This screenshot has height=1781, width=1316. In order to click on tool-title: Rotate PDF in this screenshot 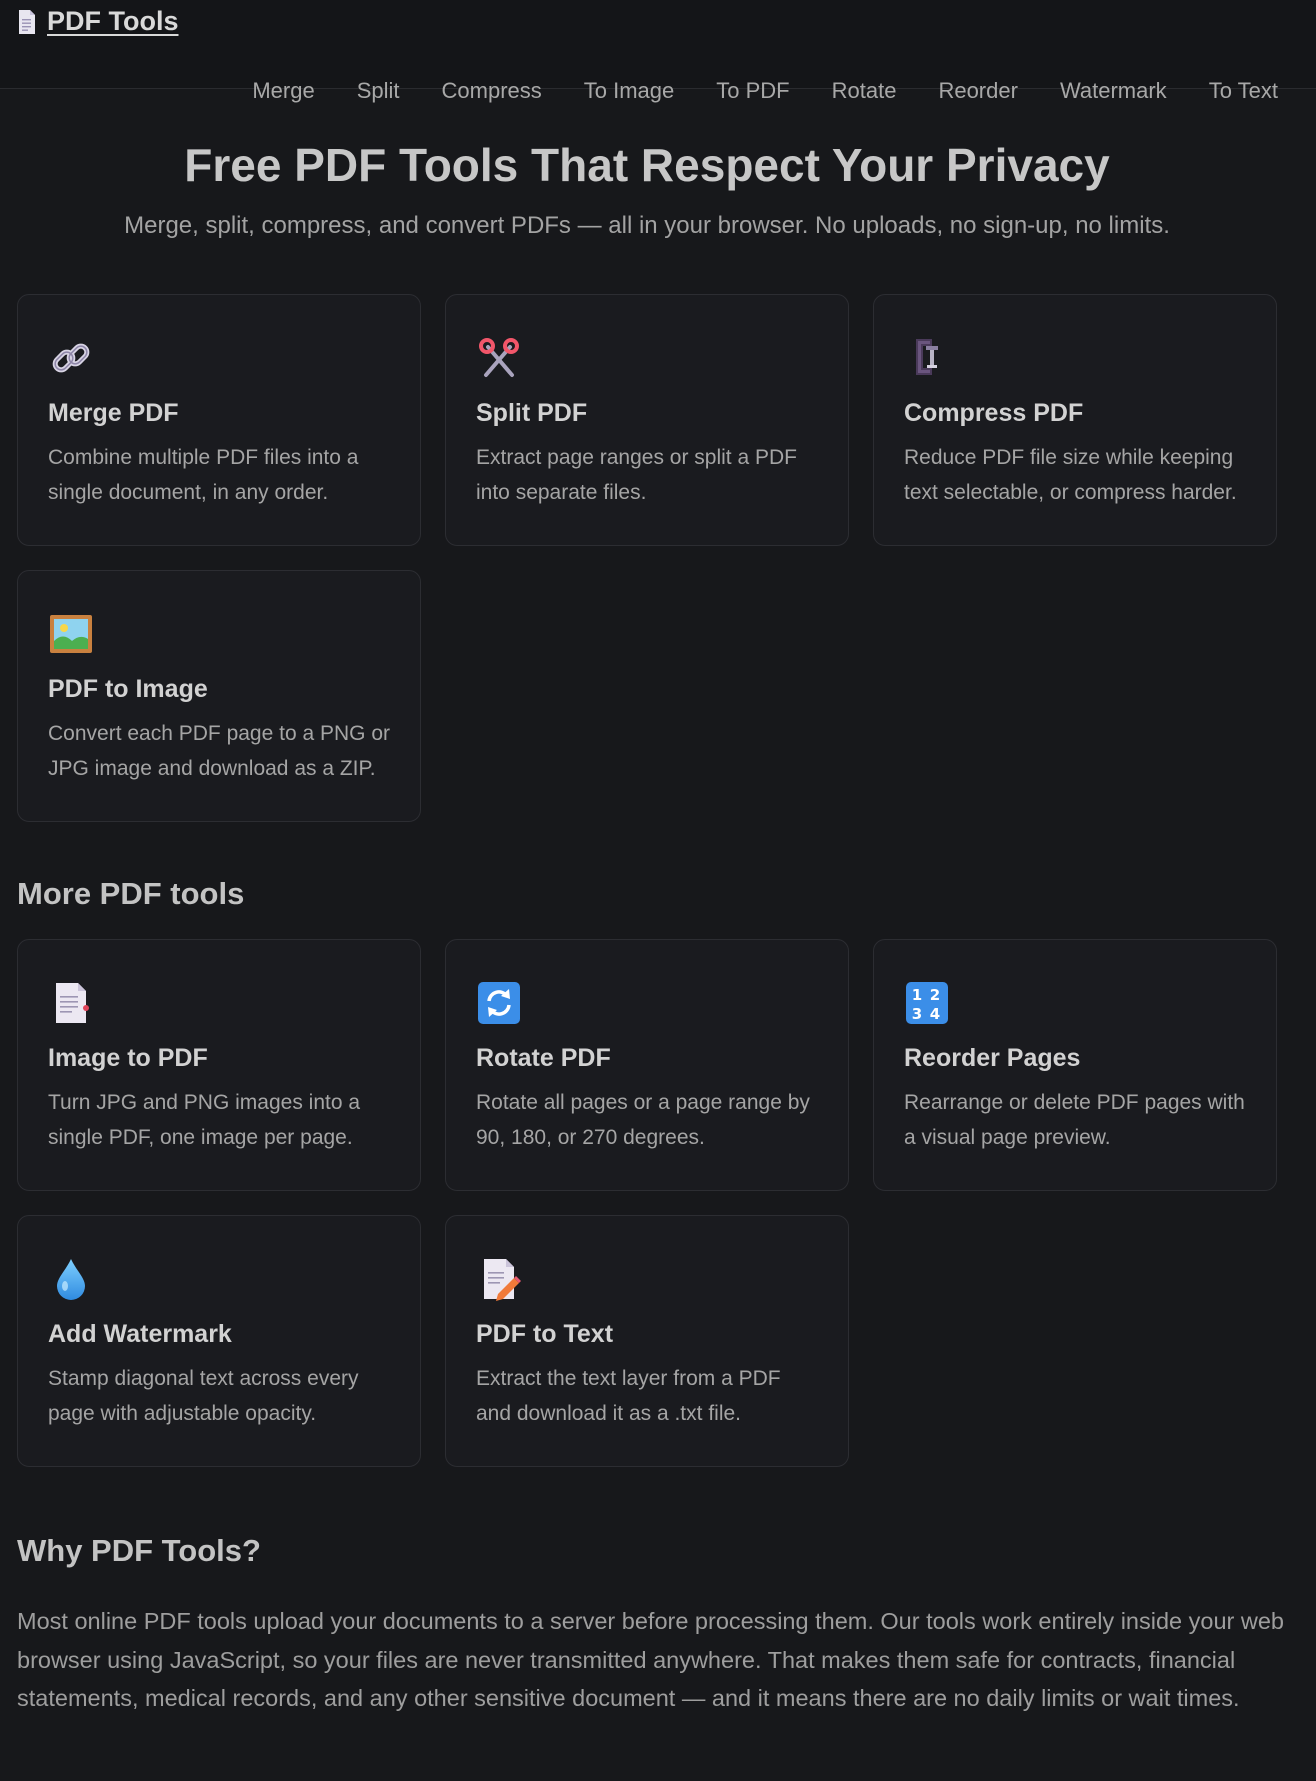, I will do `click(543, 1058)`.